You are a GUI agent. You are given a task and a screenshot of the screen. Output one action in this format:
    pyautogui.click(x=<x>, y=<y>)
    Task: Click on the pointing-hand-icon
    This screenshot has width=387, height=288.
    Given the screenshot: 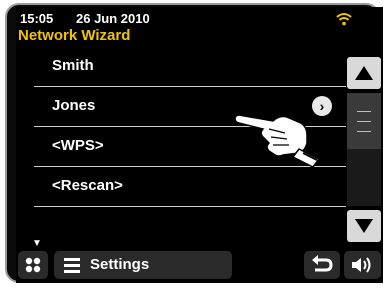 What is the action you would take?
    pyautogui.click(x=277, y=141)
    